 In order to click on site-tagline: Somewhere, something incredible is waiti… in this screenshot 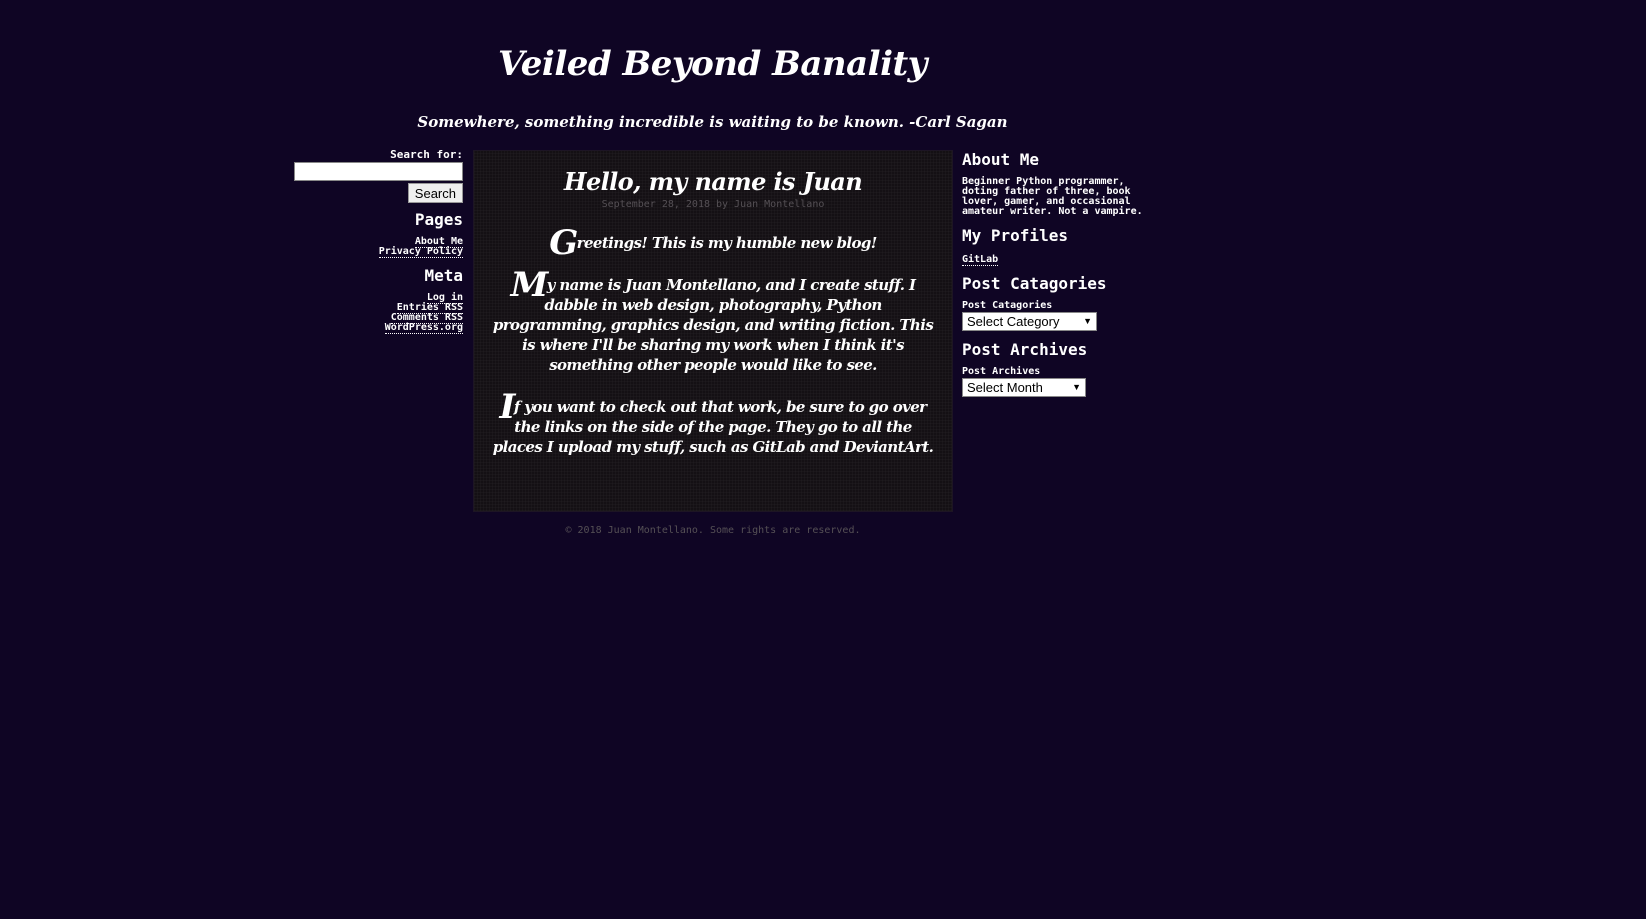, I will do `click(712, 122)`.